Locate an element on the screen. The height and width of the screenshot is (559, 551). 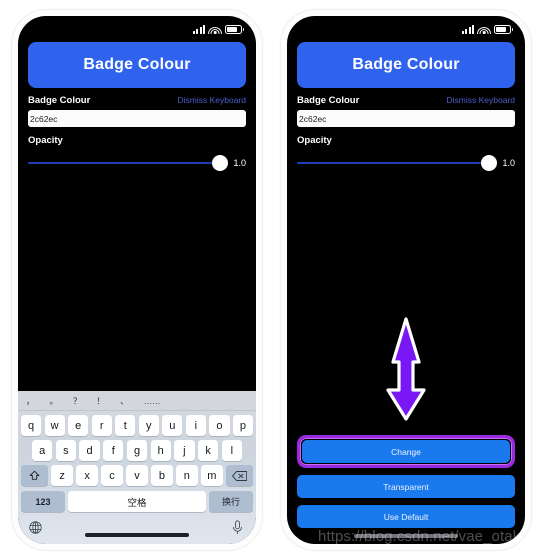
globe-icon is located at coordinates (35, 527).